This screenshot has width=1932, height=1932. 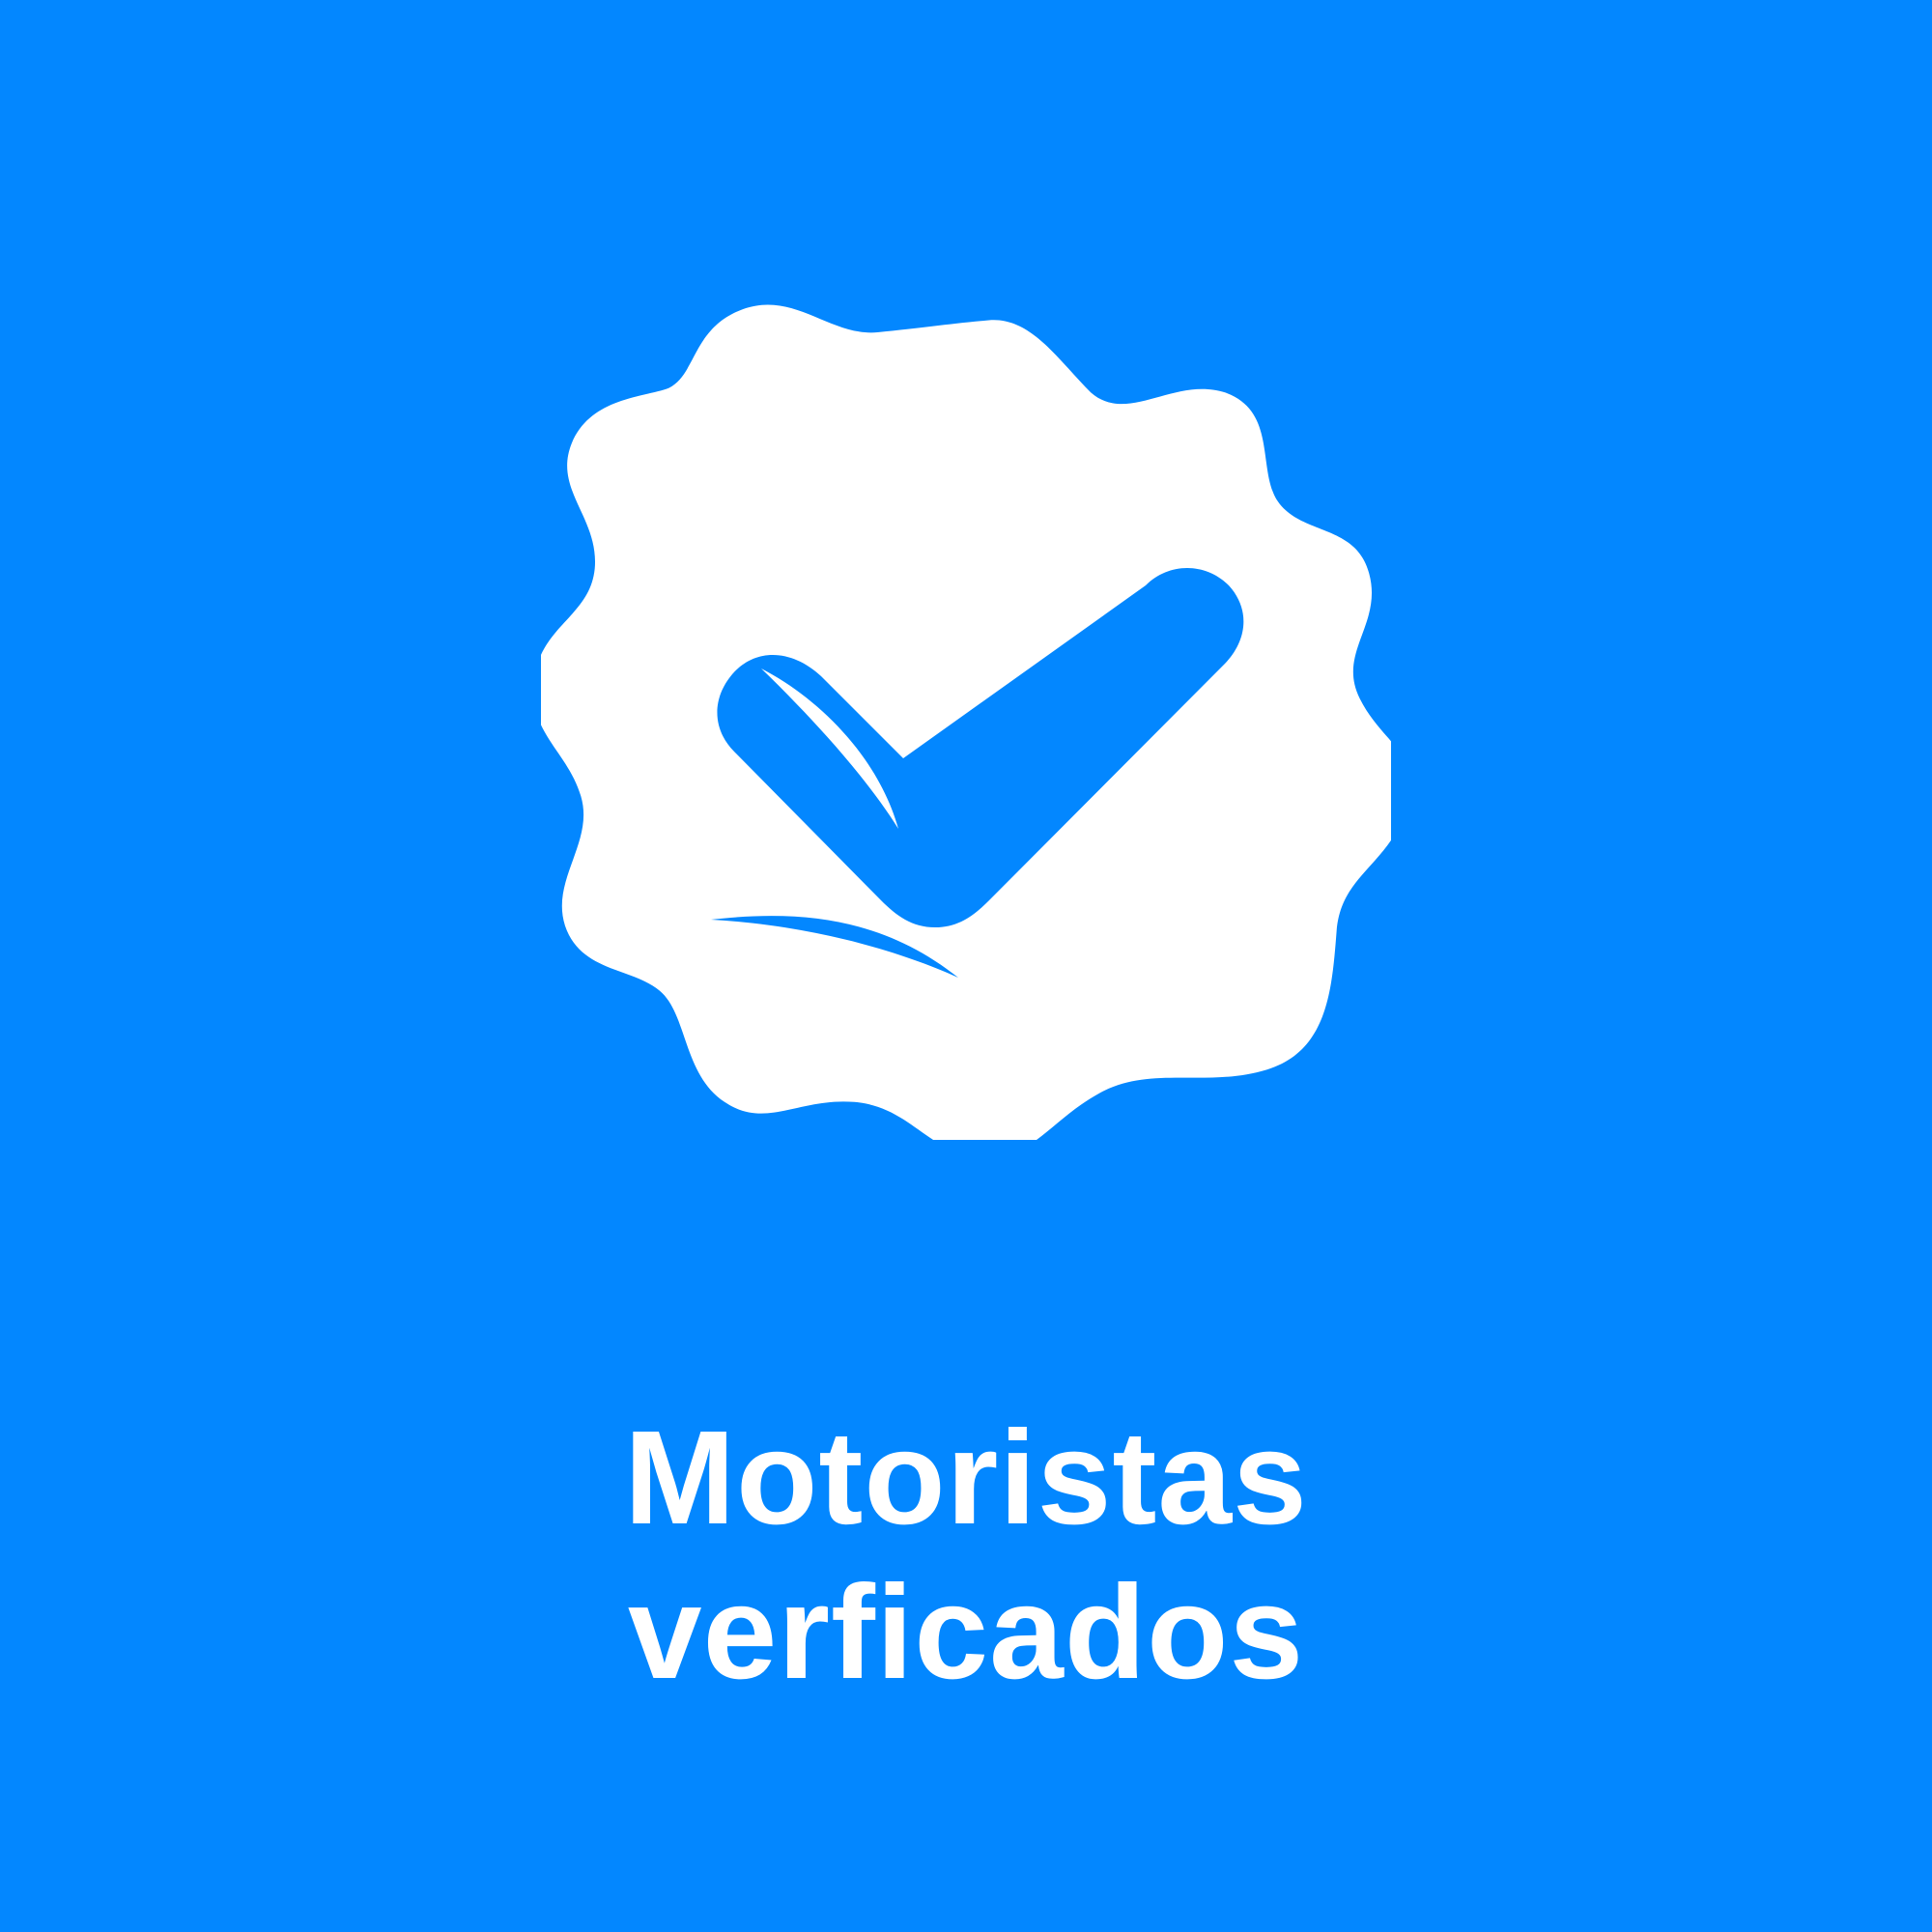 What do you see at coordinates (966, 1478) in the screenshot?
I see `caption-line-1: Motoristas` at bounding box center [966, 1478].